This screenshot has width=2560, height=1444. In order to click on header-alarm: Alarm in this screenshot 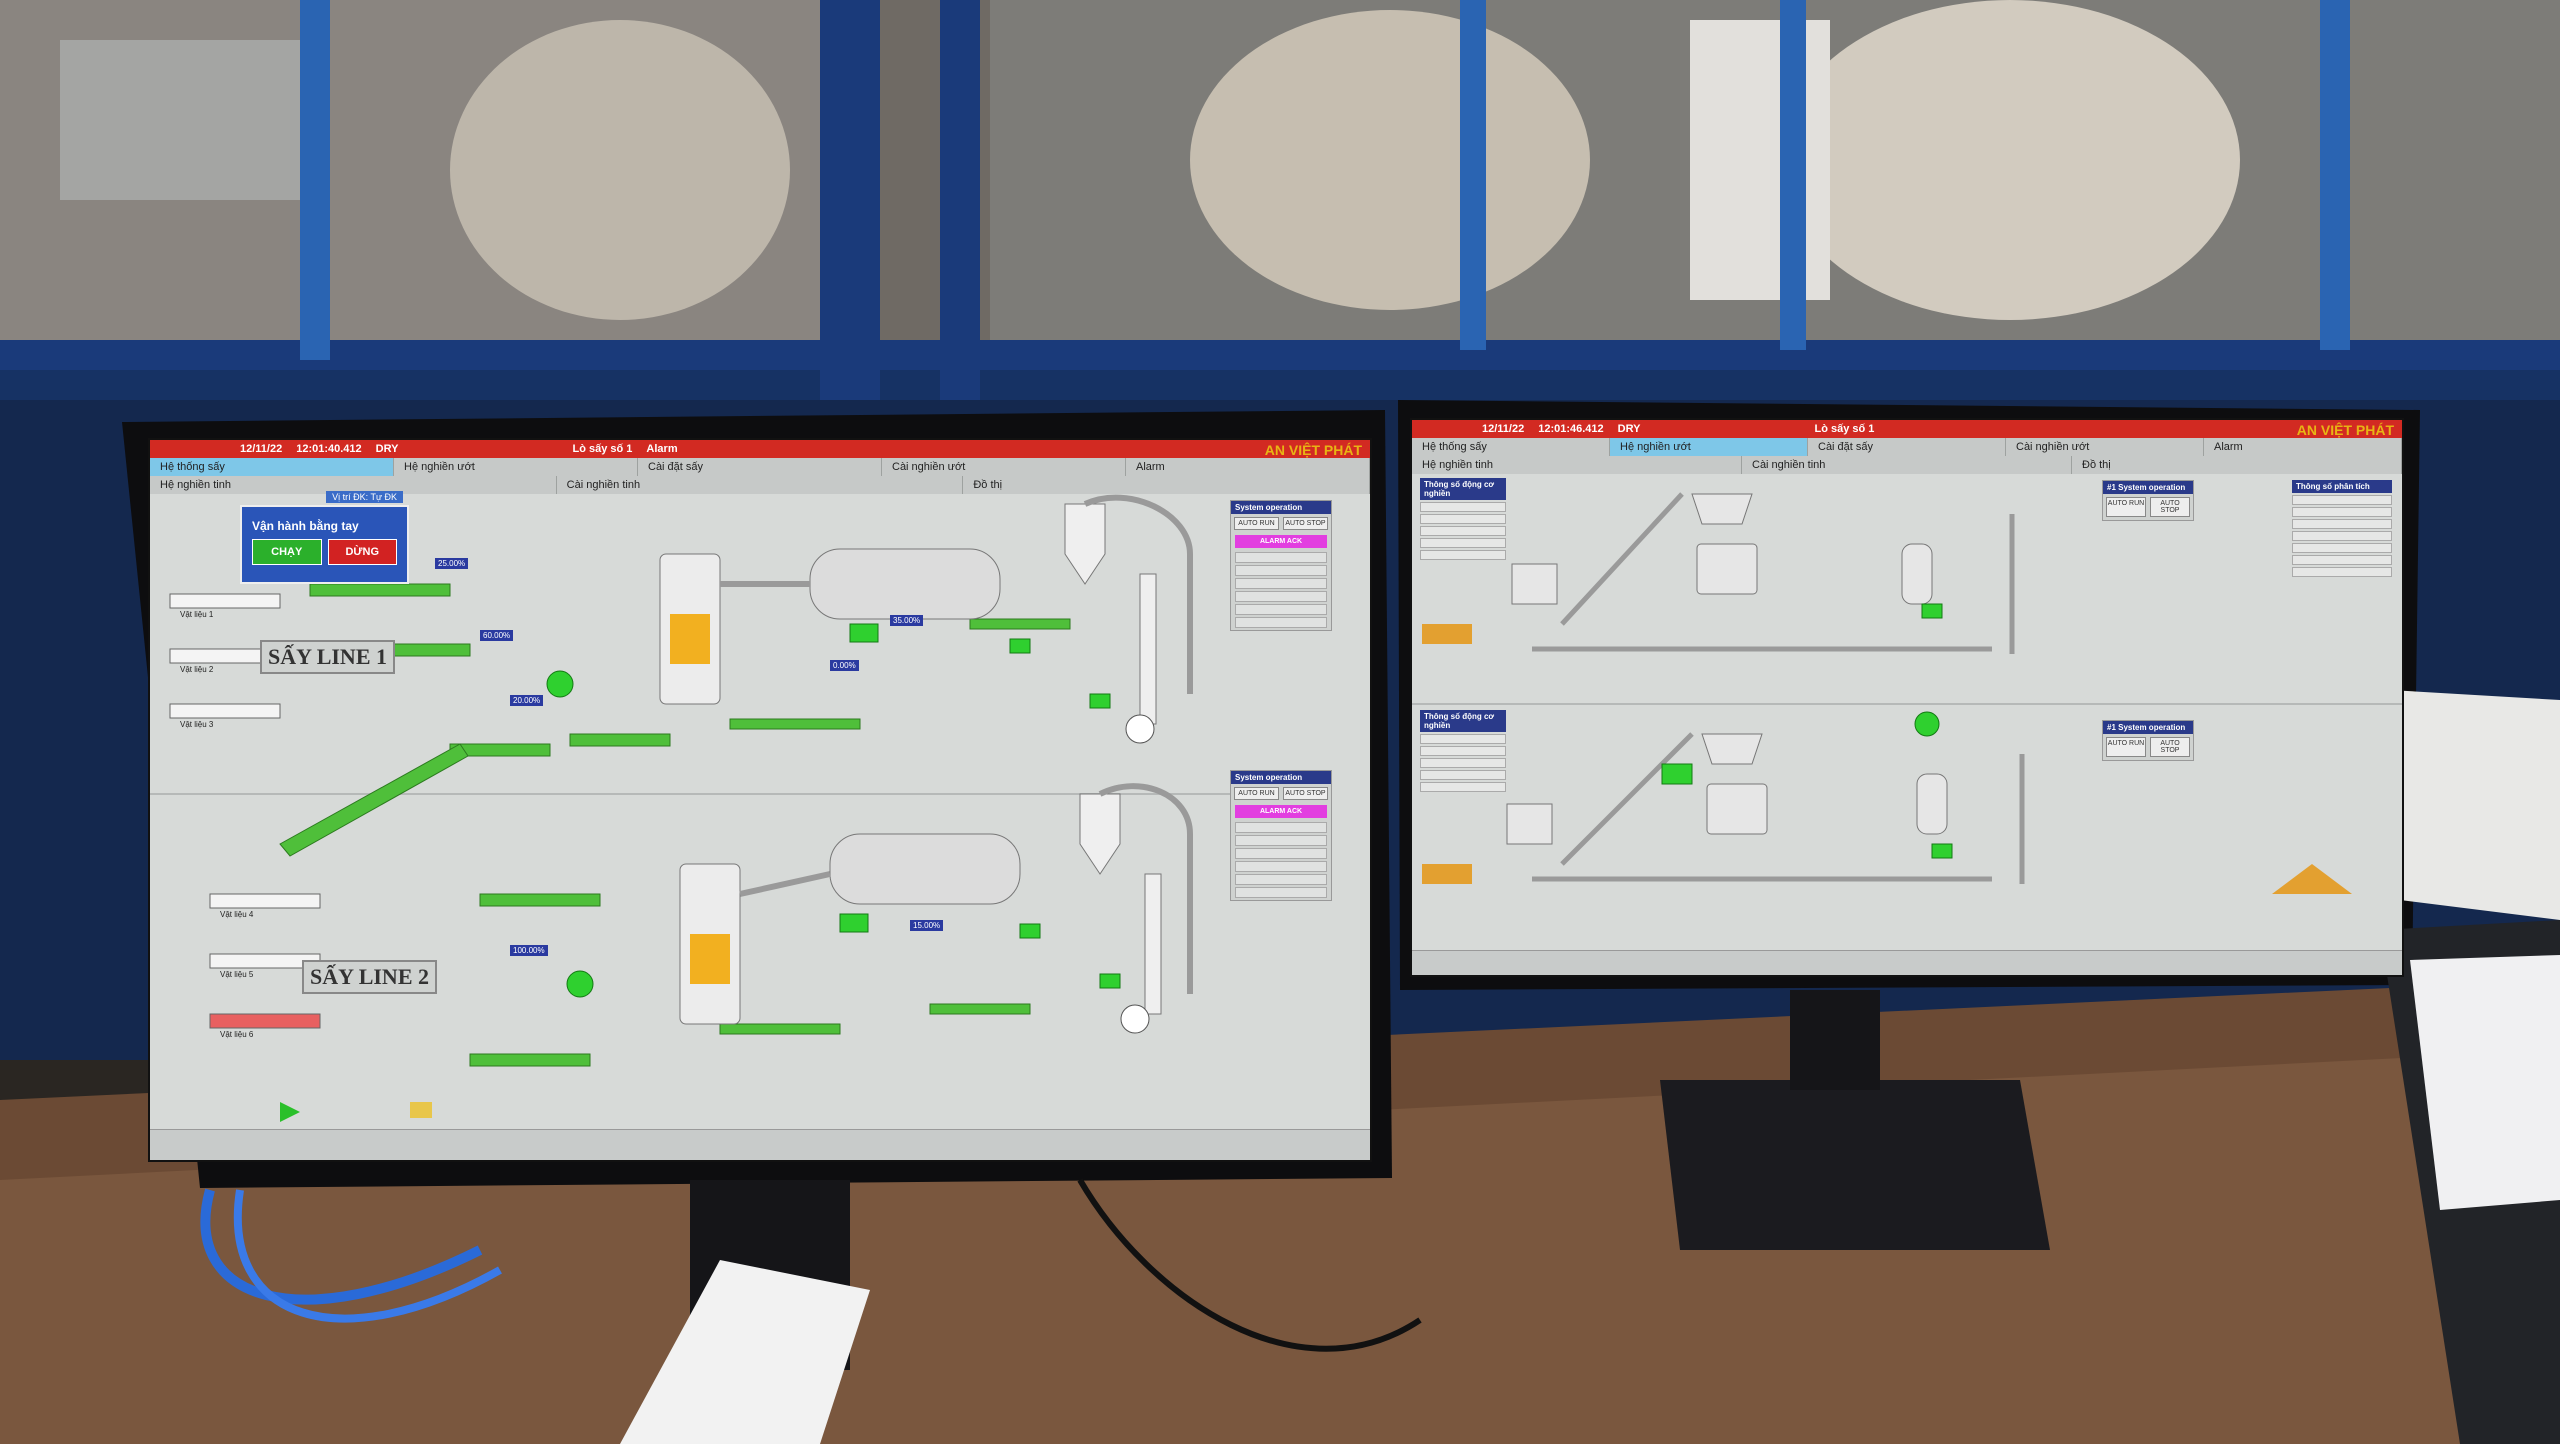, I will do `click(661, 449)`.